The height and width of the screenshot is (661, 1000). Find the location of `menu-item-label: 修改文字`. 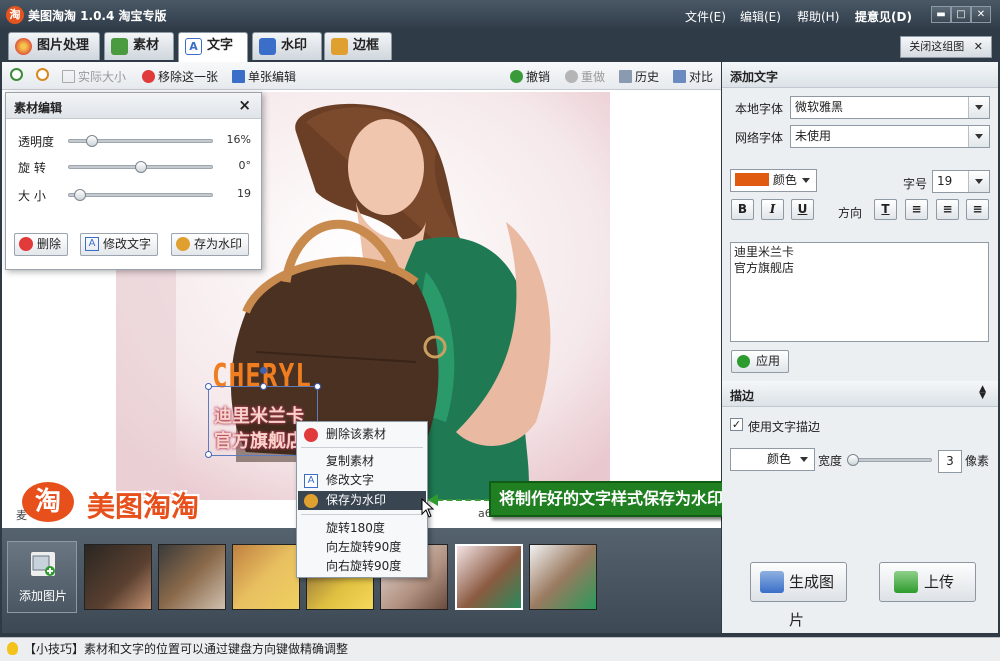

menu-item-label: 修改文字 is located at coordinates (350, 480).